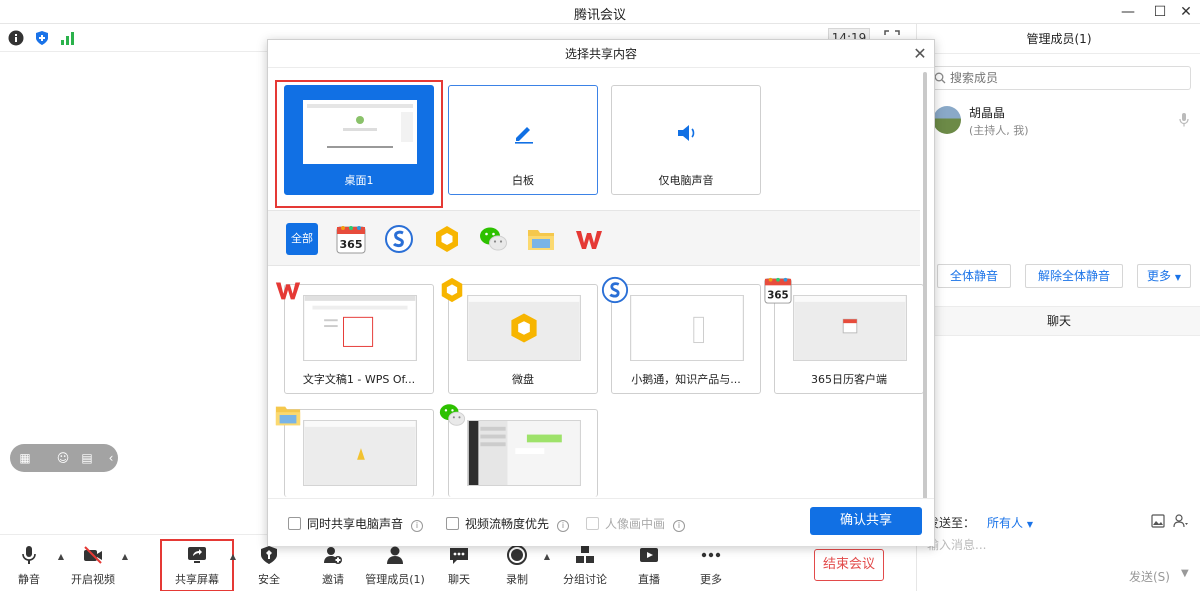  I want to click on close-window-button: ✕, so click(1186, 12).